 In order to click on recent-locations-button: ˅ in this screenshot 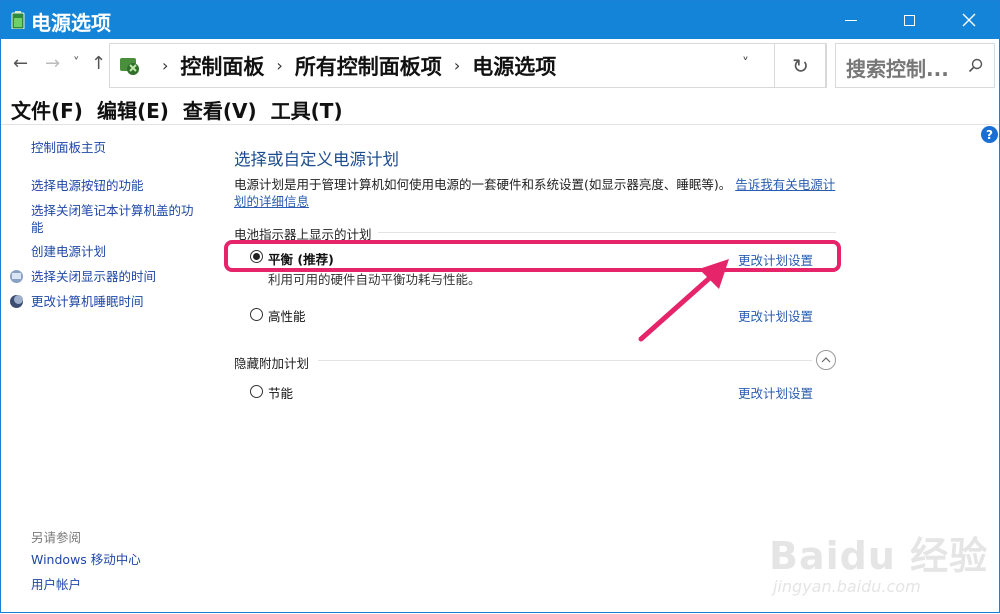, I will do `click(76, 63)`.